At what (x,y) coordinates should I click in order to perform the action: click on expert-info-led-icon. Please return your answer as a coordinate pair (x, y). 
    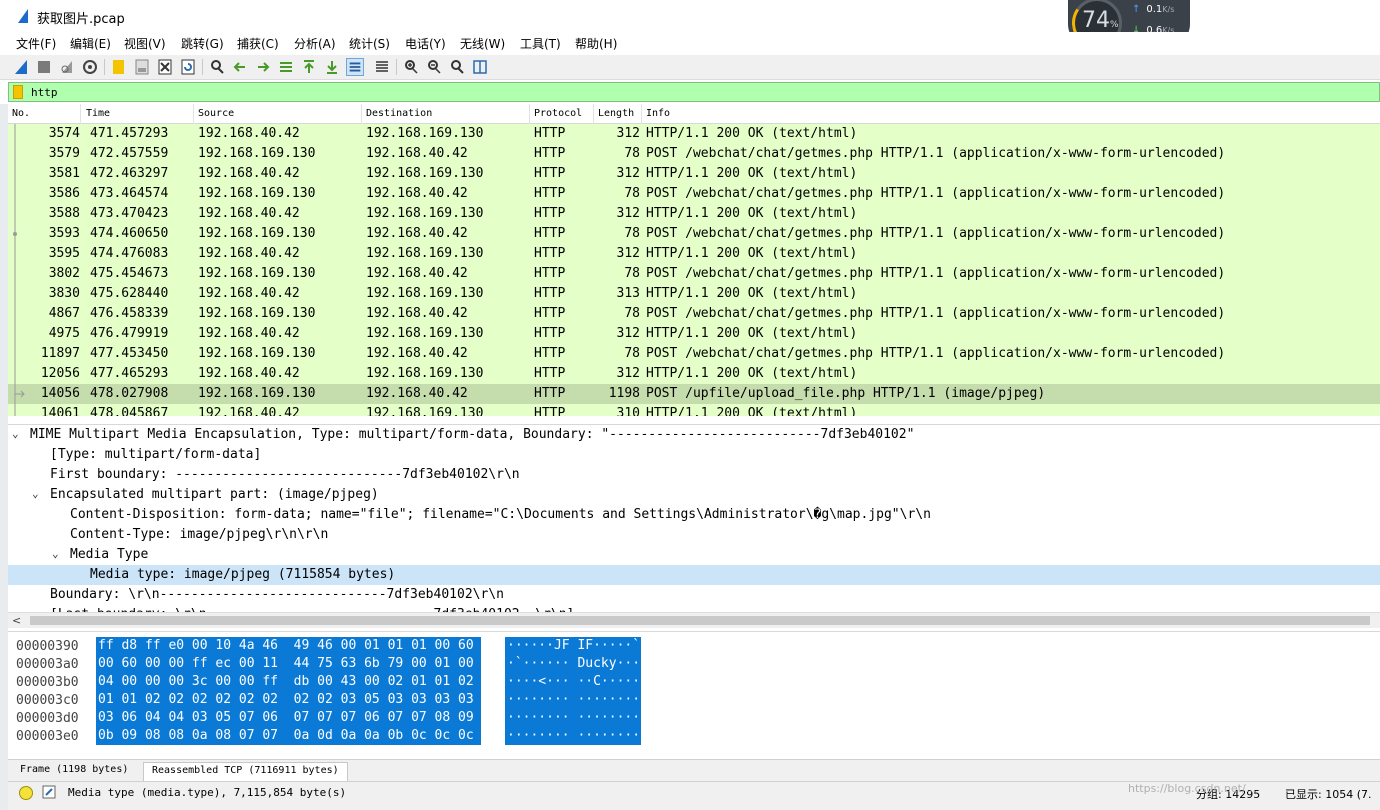
    Looking at the image, I should click on (26, 793).